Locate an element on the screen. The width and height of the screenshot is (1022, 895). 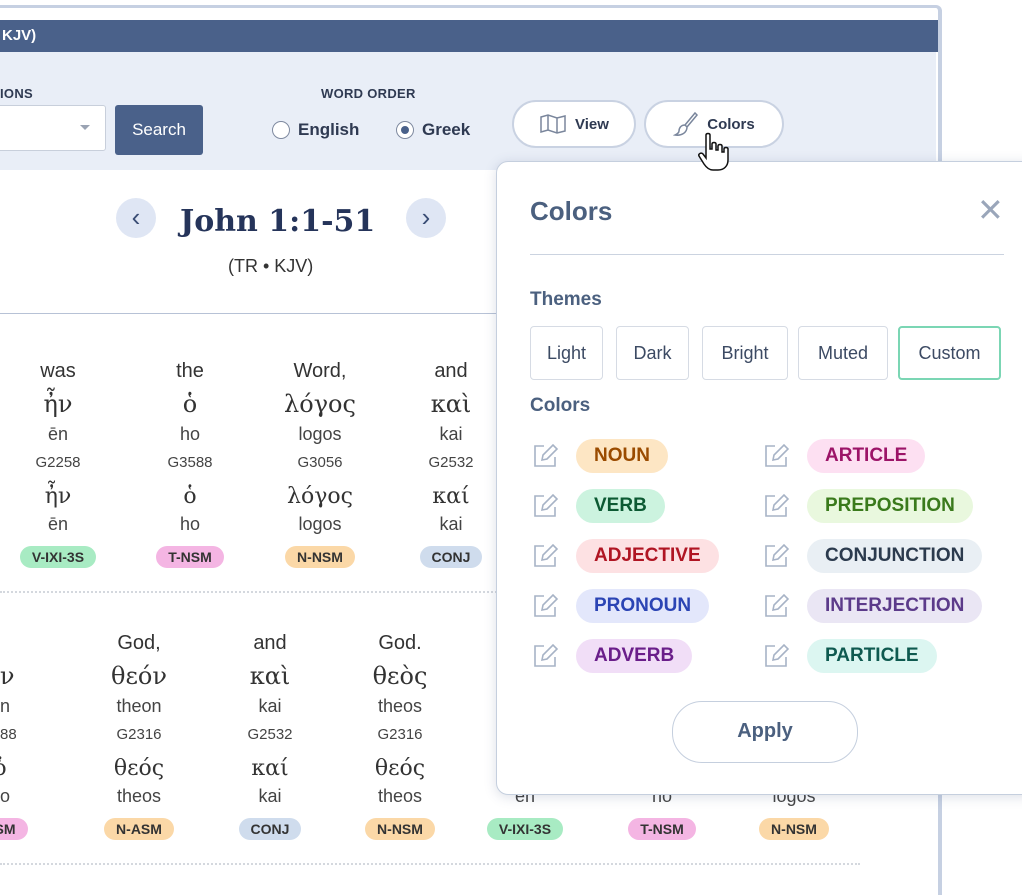
part-of-speech-chip: PRONOUN is located at coordinates (643, 606).